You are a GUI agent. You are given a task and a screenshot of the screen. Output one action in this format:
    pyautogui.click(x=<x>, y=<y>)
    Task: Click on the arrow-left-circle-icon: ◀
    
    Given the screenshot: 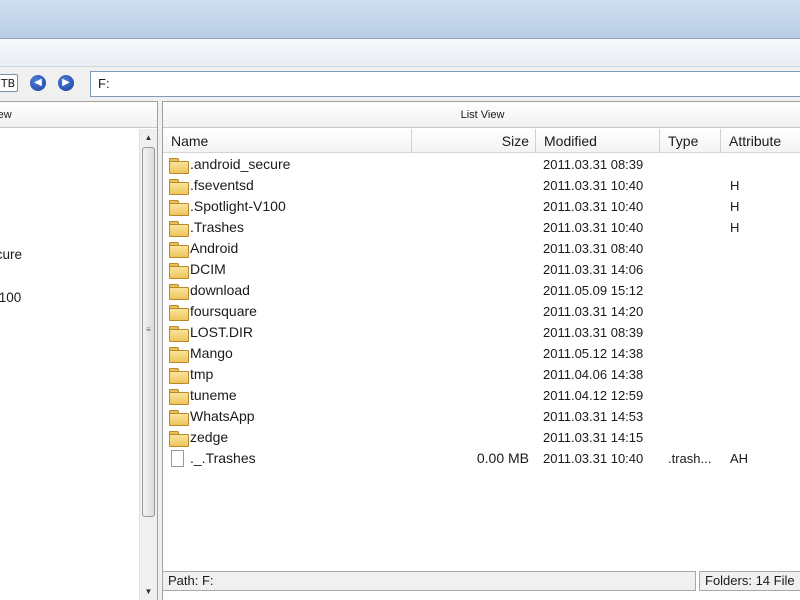 What is the action you would take?
    pyautogui.click(x=38, y=83)
    